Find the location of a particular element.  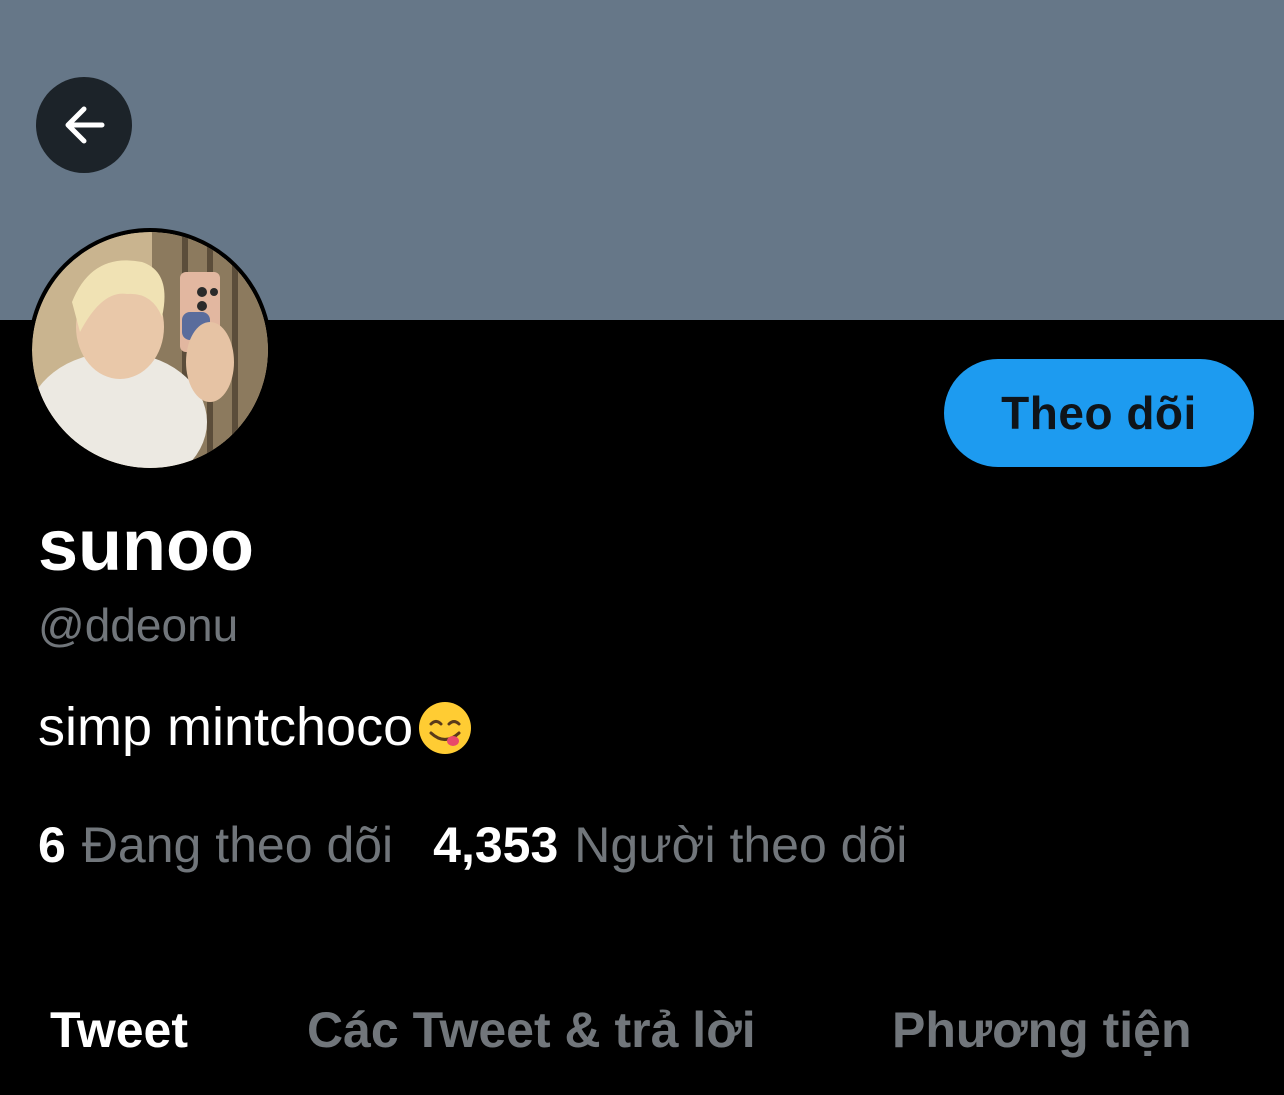

avatar is located at coordinates (150, 350).